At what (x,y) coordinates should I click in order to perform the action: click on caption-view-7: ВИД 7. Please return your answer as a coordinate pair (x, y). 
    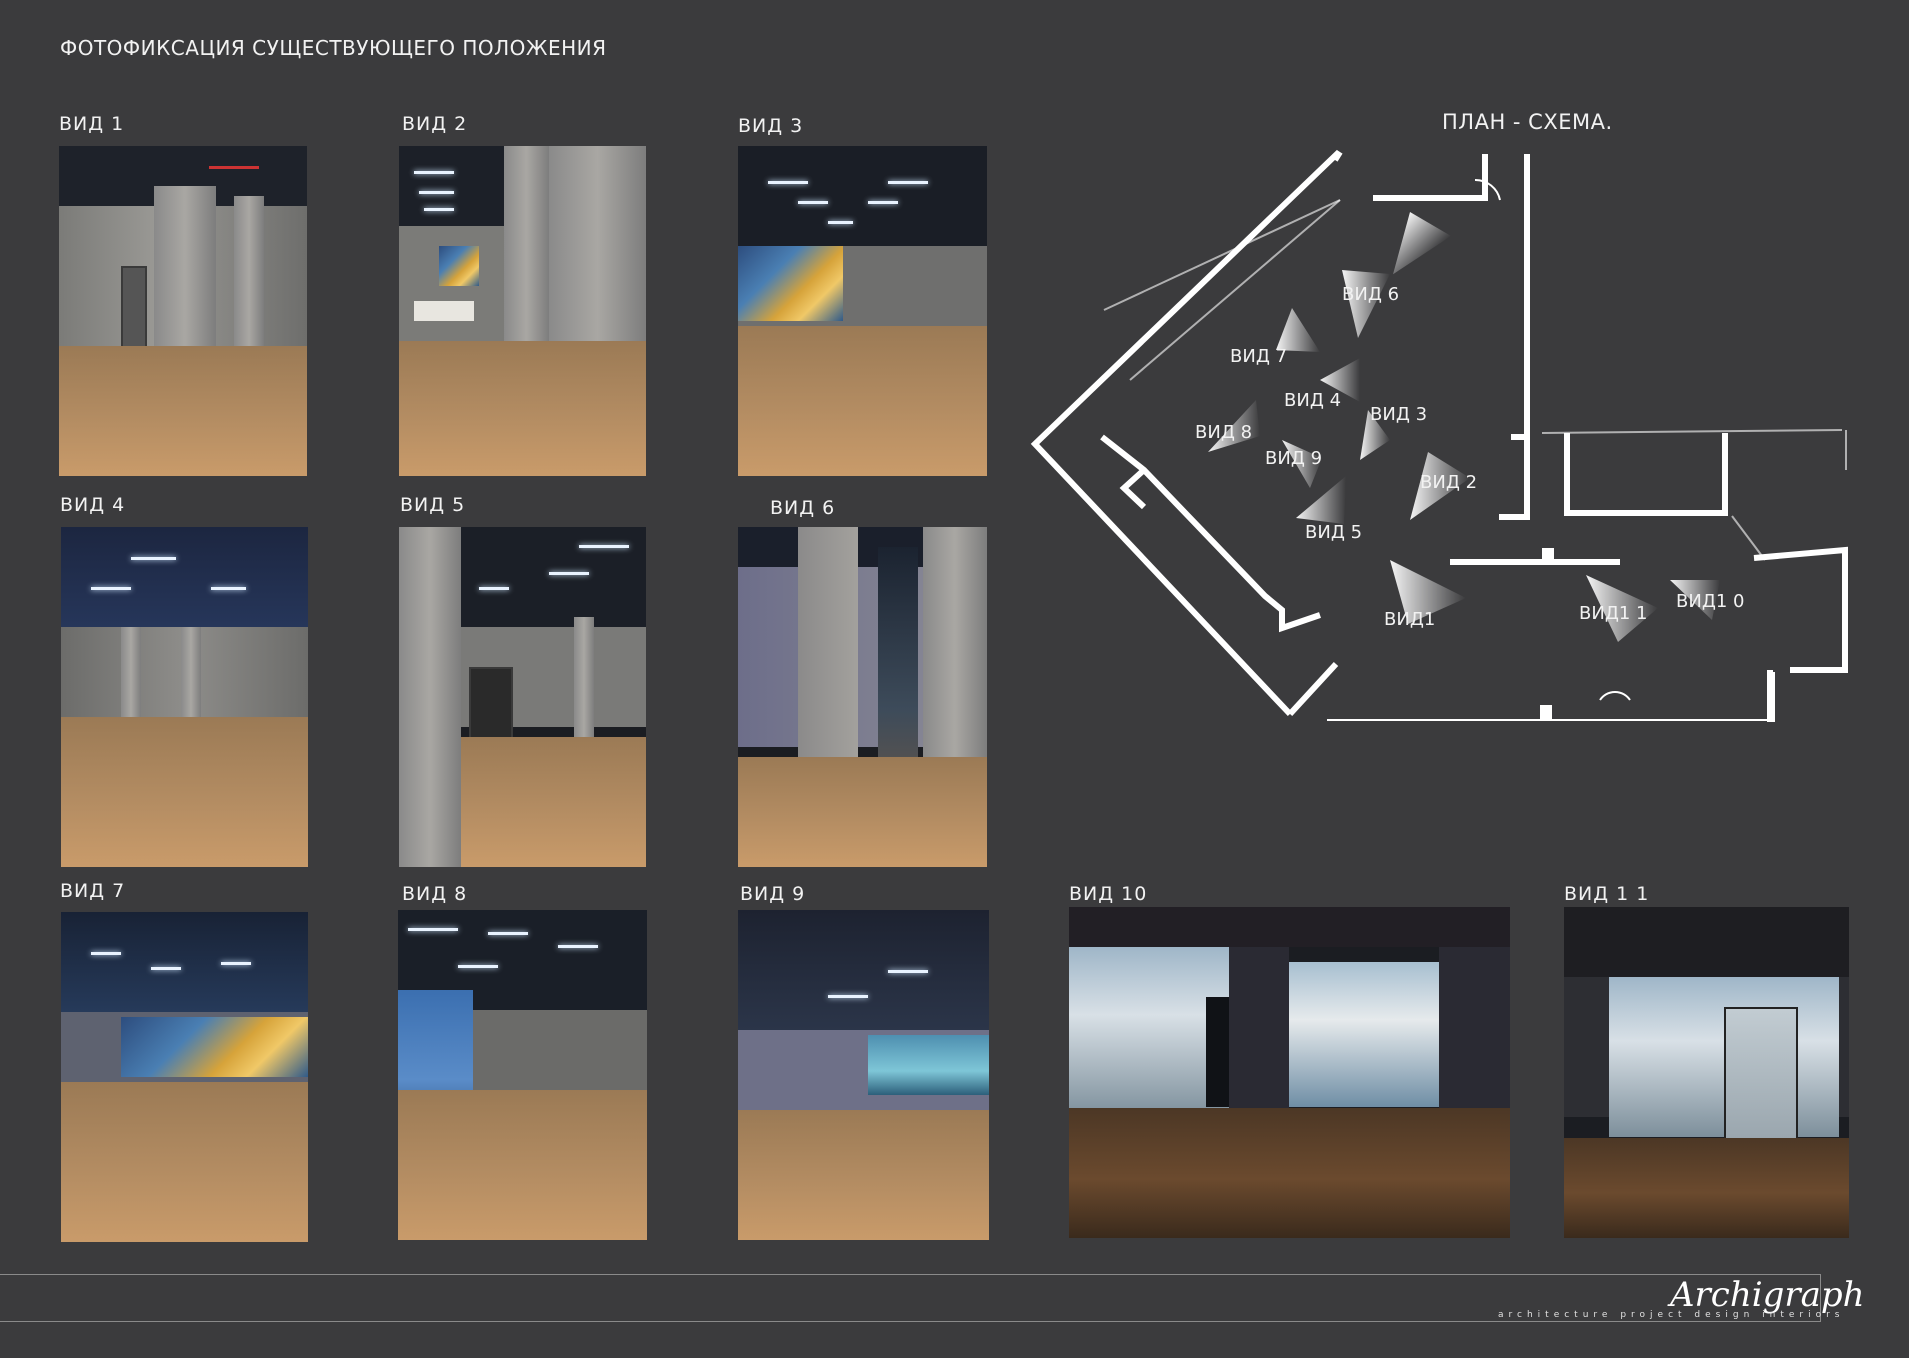
    Looking at the image, I should click on (93, 891).